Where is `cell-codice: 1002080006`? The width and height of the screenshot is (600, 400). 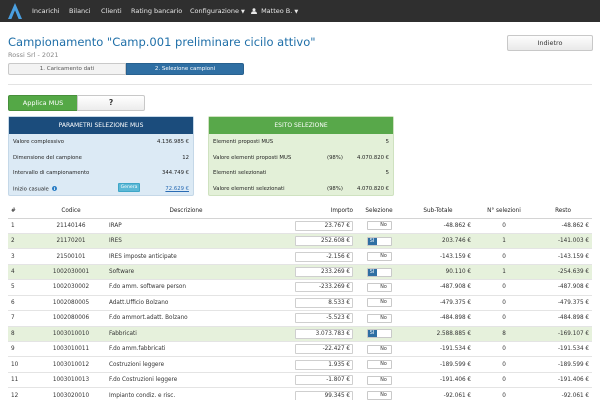
cell-codice: 1002080006 is located at coordinates (71, 318).